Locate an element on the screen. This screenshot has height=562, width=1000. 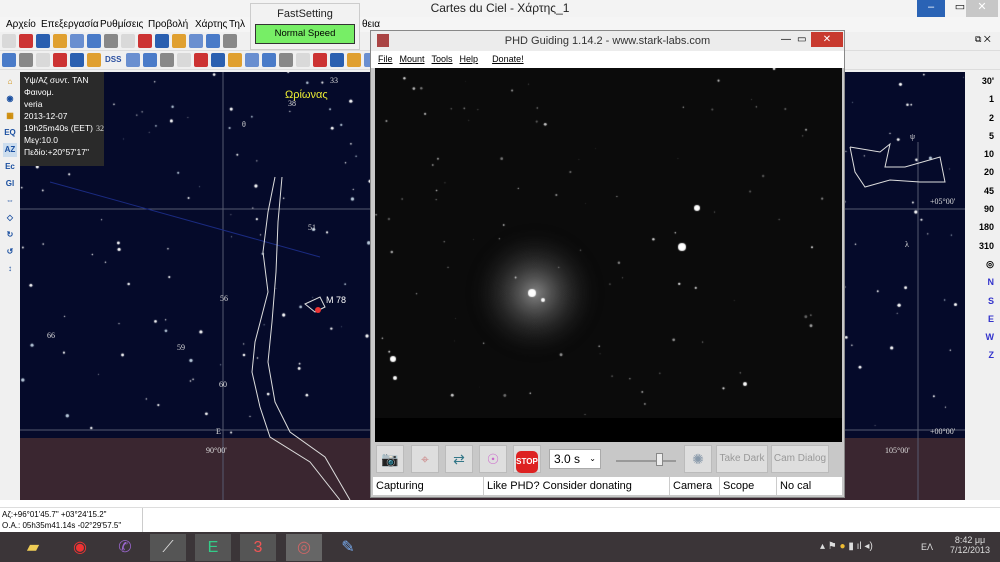
phd-minimize-button: — is located at coordinates (786, 39).